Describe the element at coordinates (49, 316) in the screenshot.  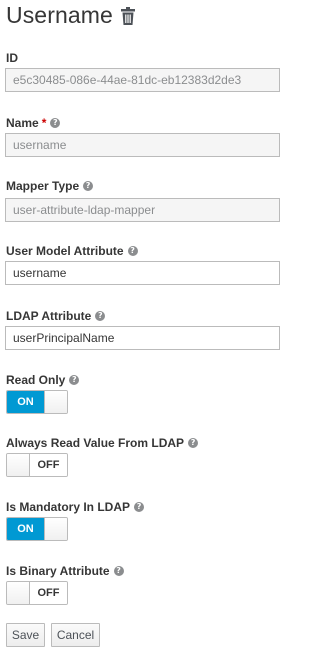
I see `ldap-attribute-label-text: LDAP Attribute` at that location.